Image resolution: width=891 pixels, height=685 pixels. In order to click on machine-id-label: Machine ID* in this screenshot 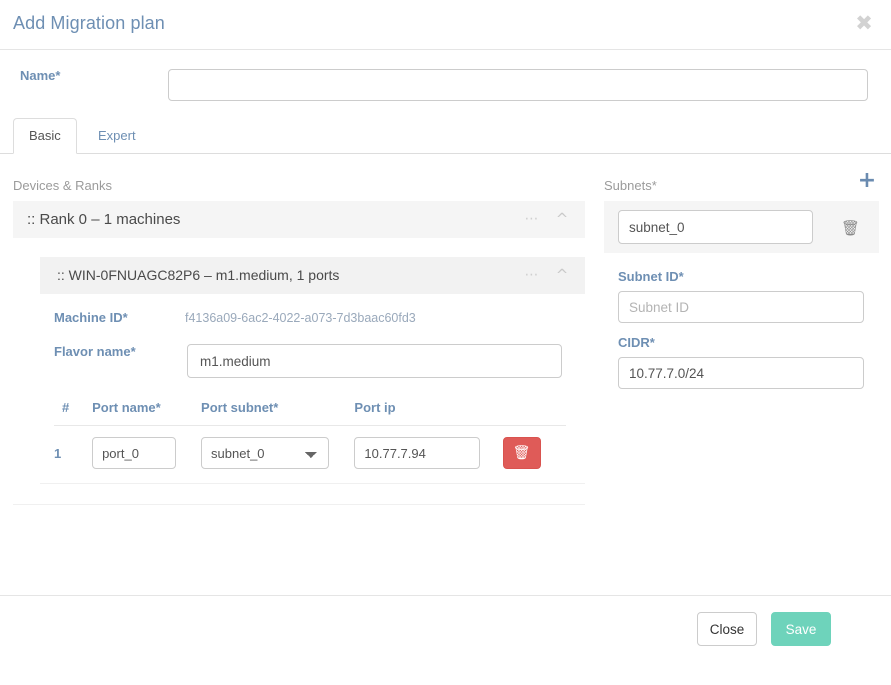, I will do `click(91, 317)`.